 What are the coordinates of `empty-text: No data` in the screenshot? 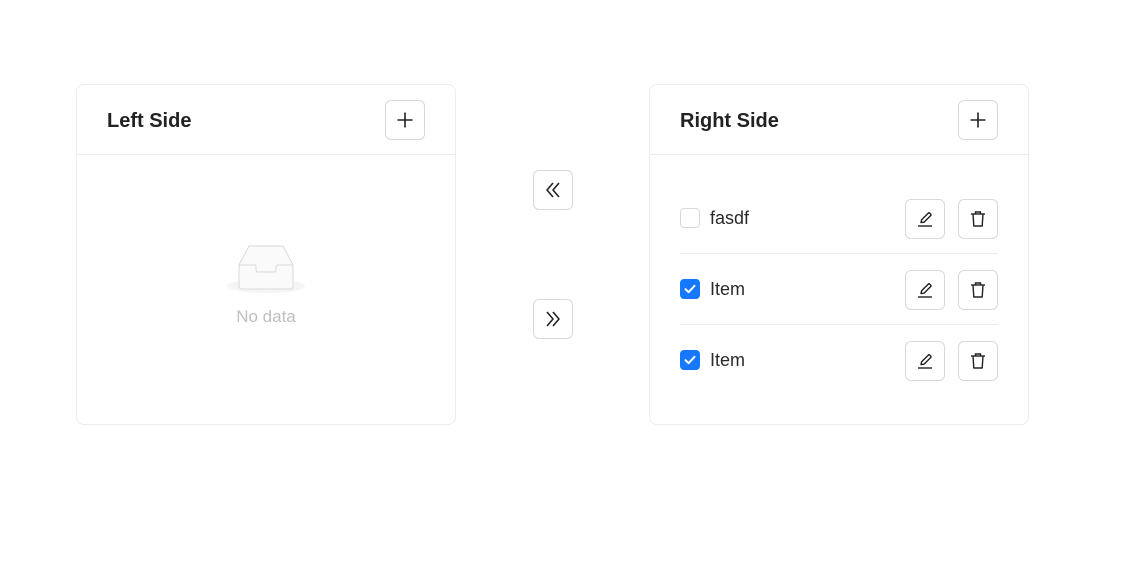 It's located at (266, 316).